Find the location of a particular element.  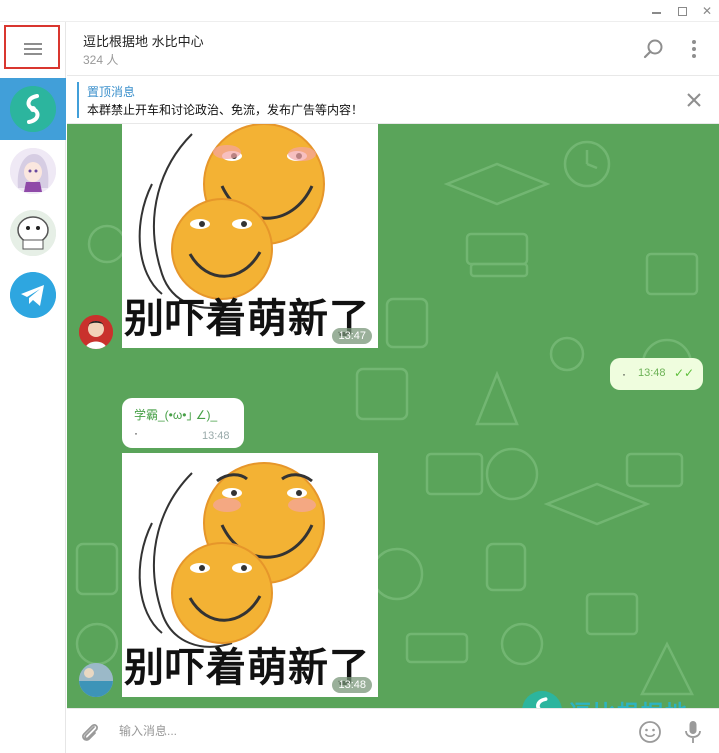

chat-item-anime is located at coordinates (33, 171).